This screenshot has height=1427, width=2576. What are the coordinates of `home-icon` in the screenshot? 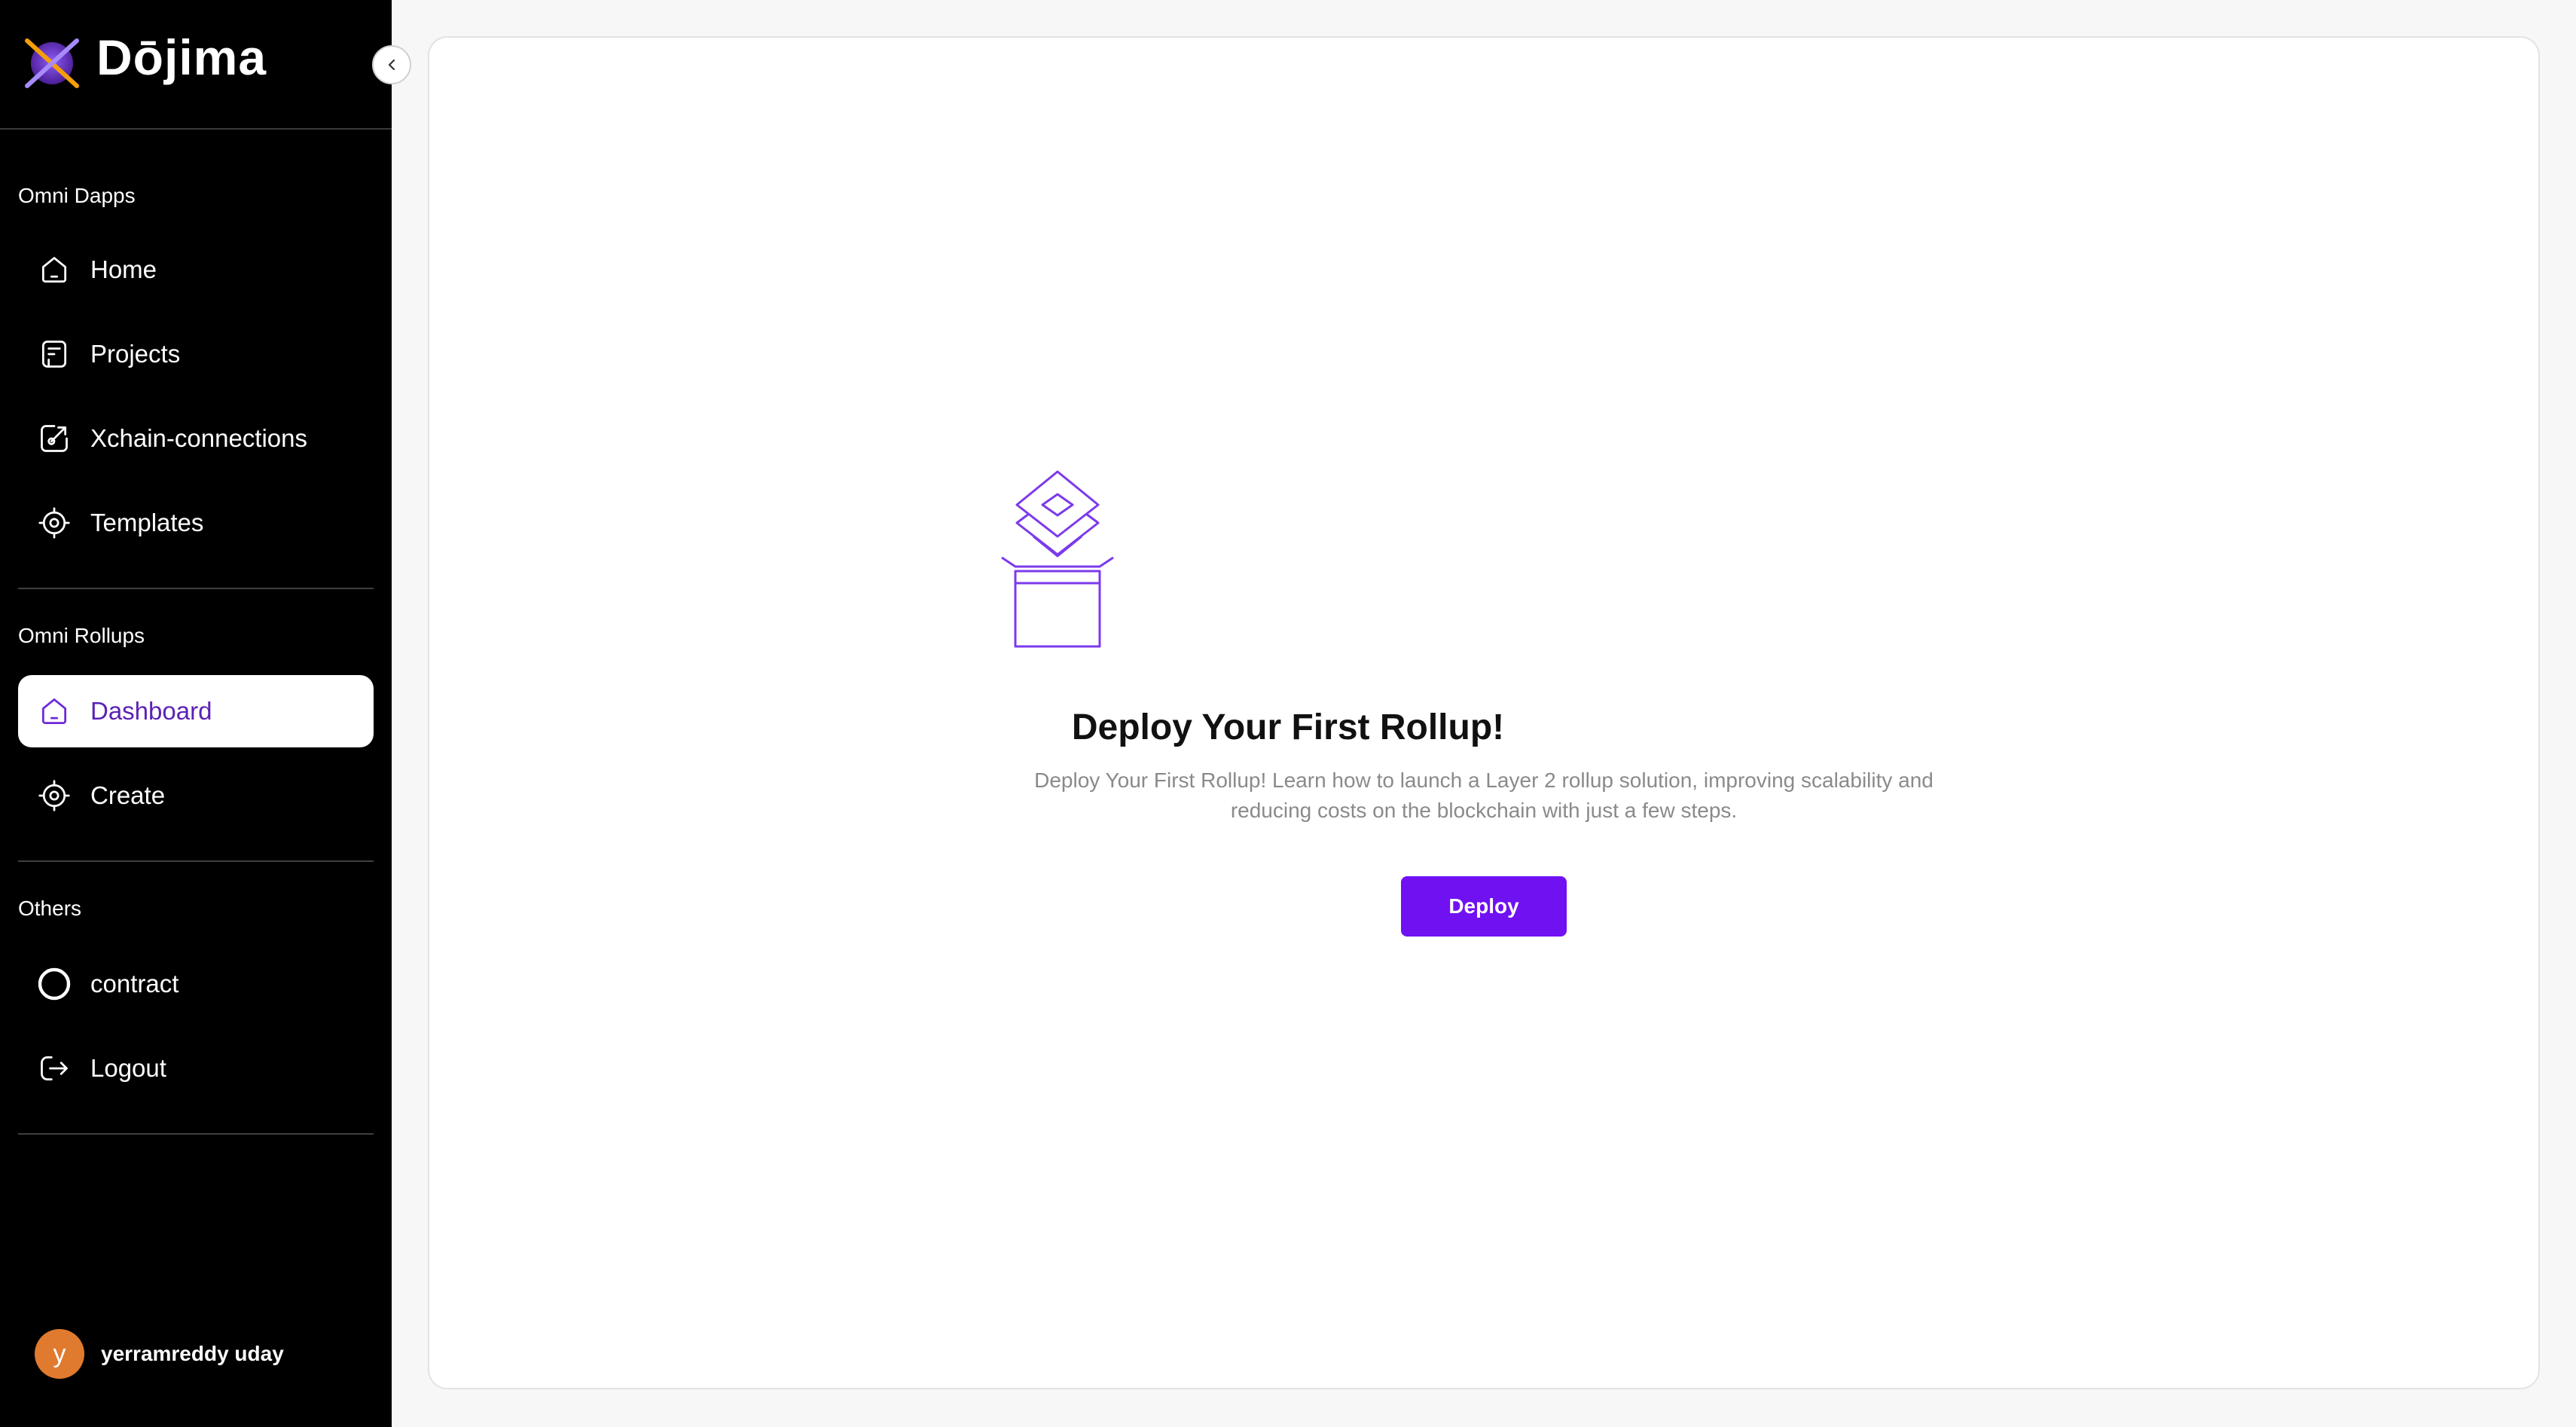 It's located at (54, 270).